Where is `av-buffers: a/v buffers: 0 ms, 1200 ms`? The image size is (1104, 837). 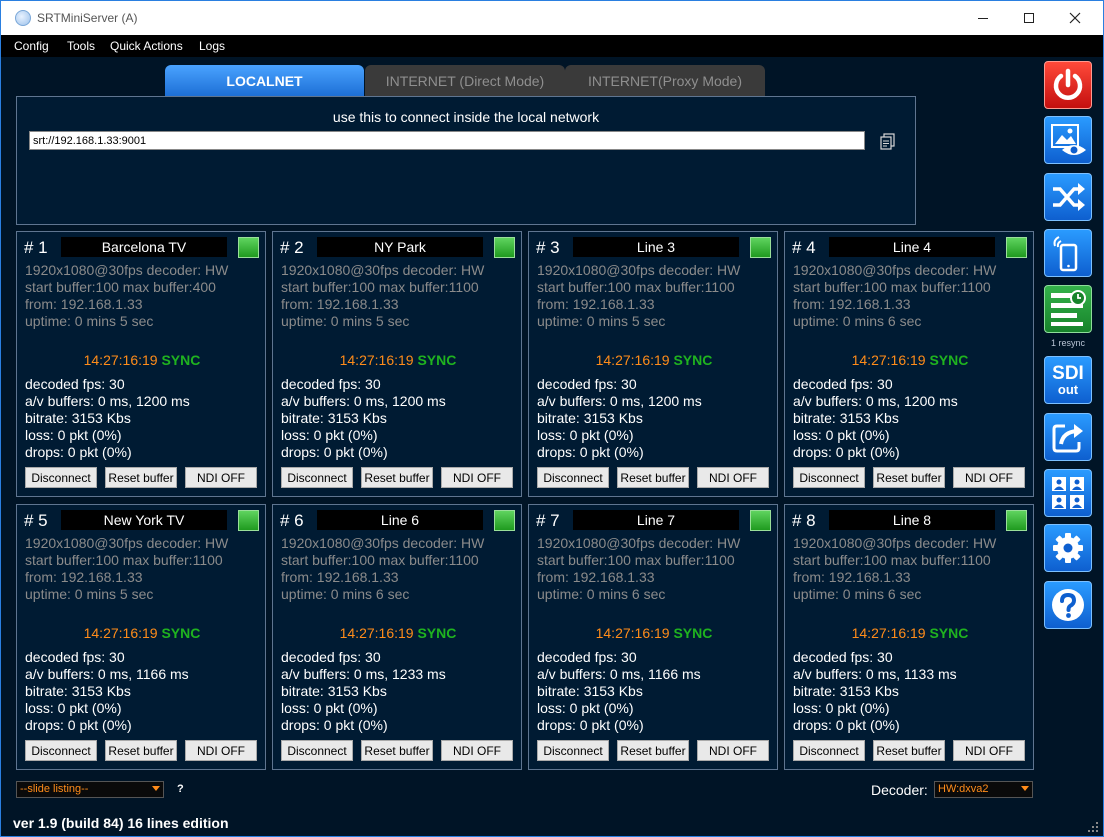
av-buffers: a/v buffers: 0 ms, 1200 ms is located at coordinates (619, 401).